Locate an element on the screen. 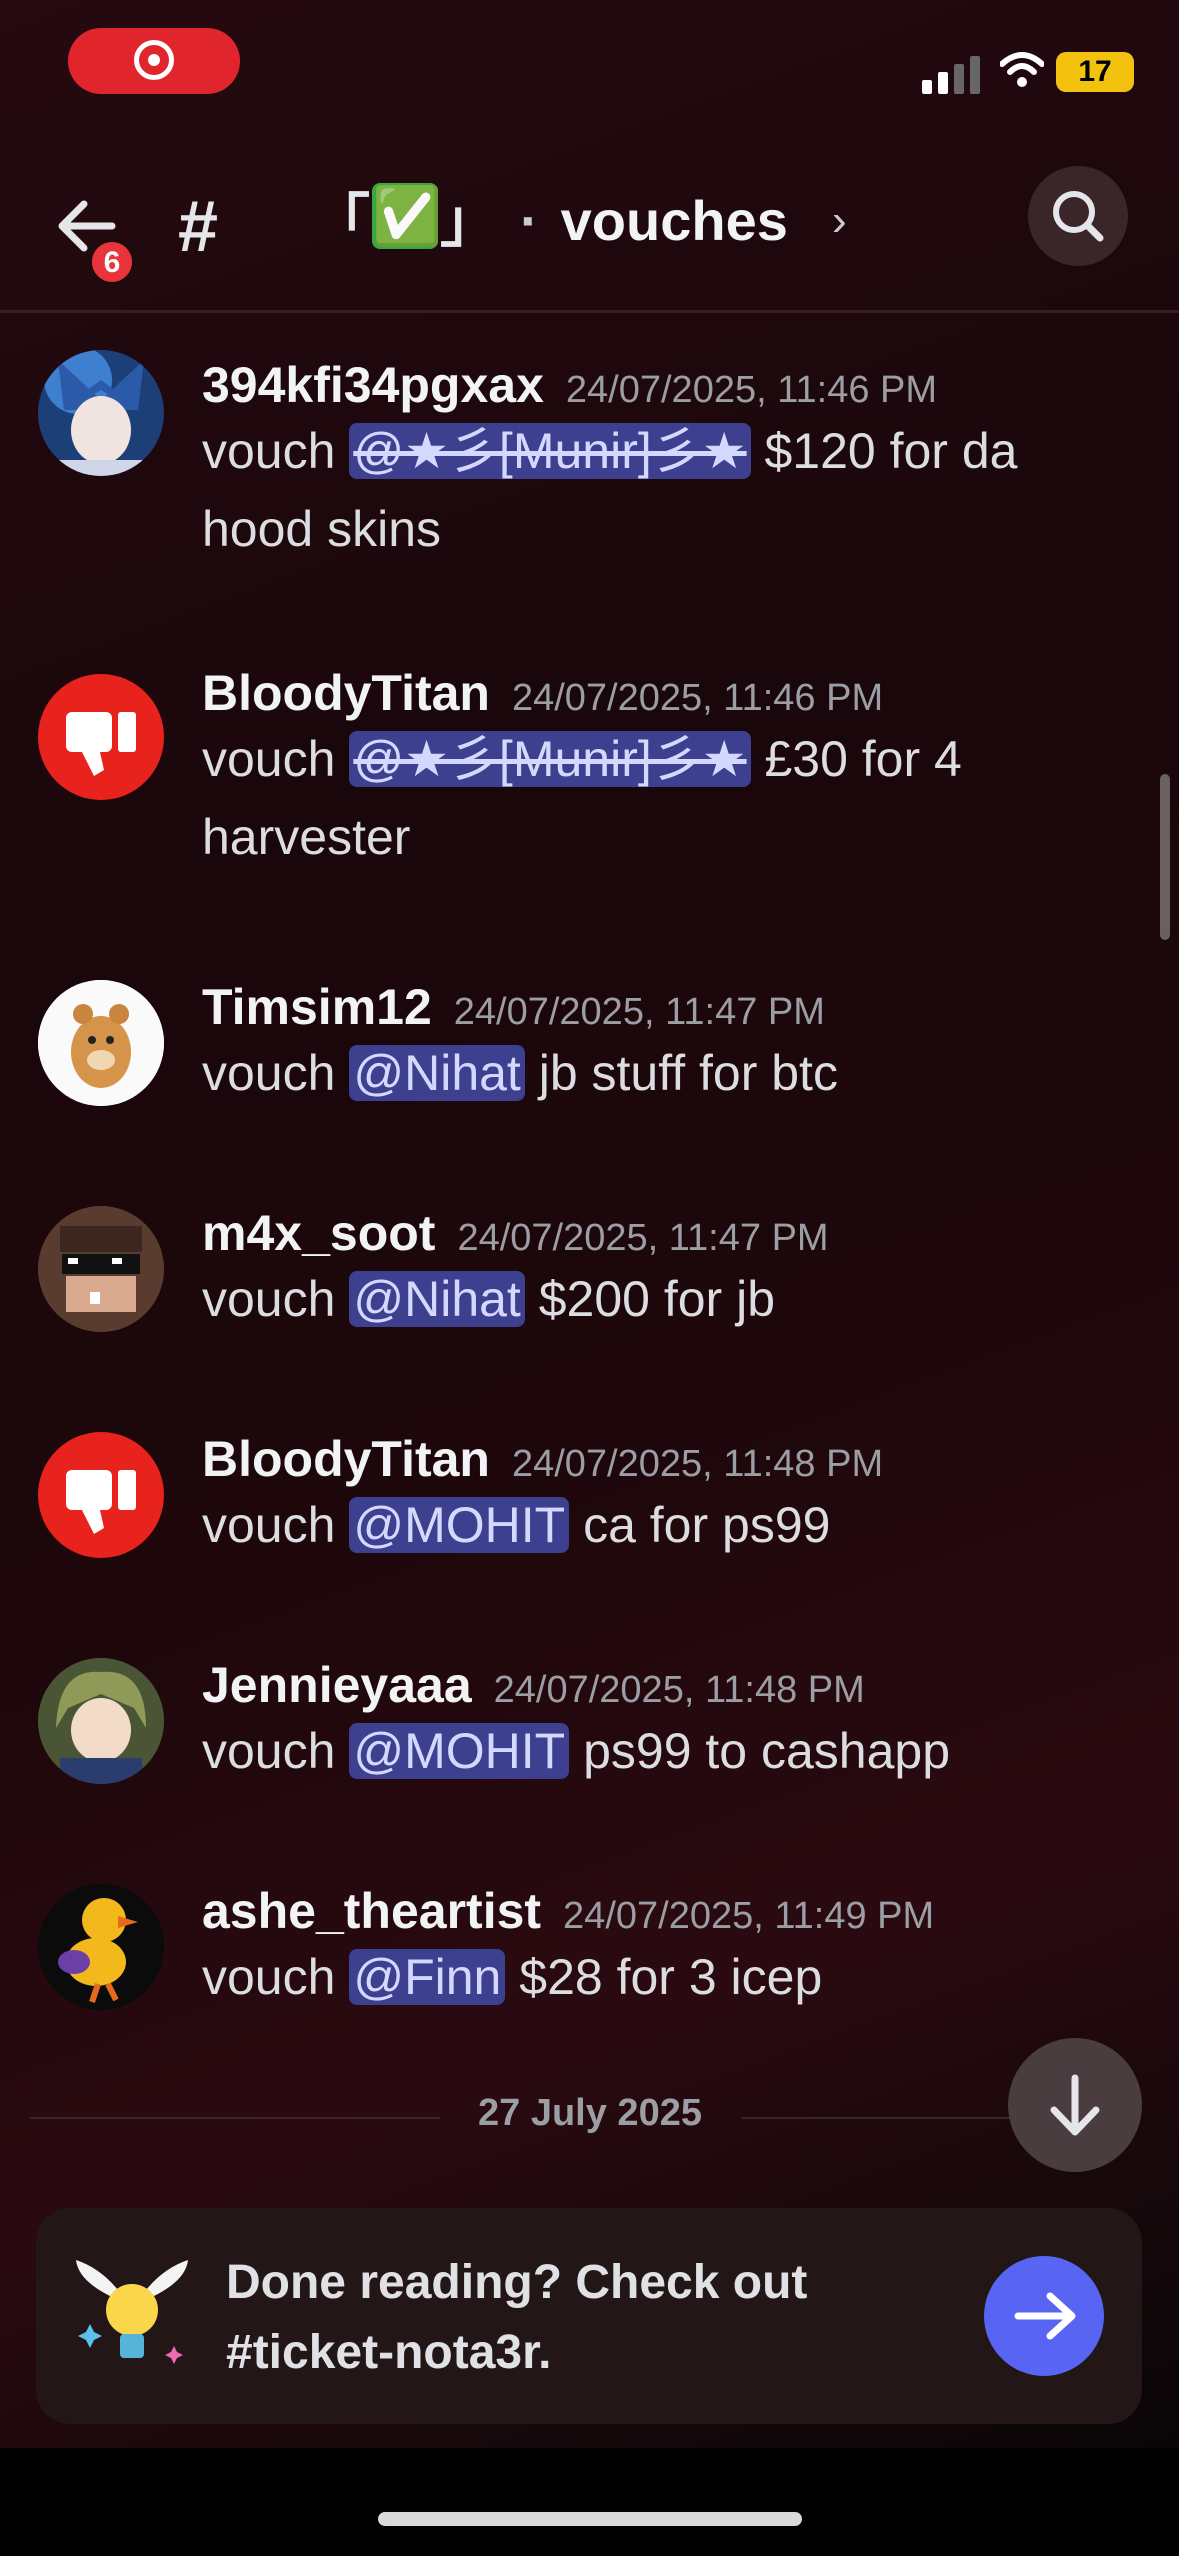  header-divider is located at coordinates (589, 311).